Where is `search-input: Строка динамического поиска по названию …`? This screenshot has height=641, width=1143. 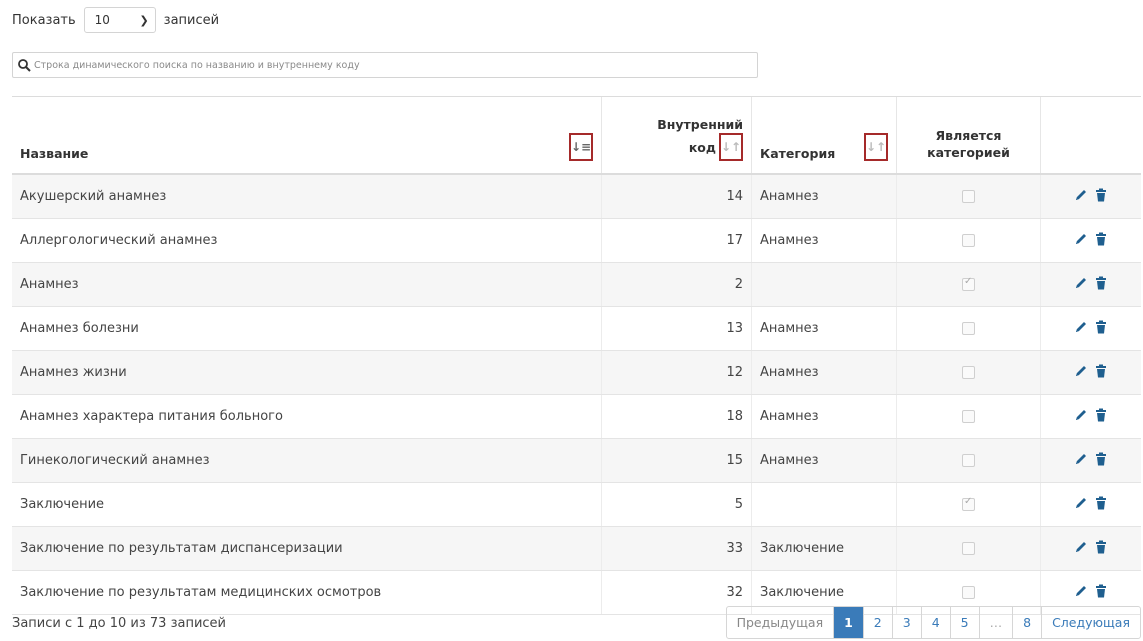 search-input: Строка динамического поиска по названию … is located at coordinates (385, 65).